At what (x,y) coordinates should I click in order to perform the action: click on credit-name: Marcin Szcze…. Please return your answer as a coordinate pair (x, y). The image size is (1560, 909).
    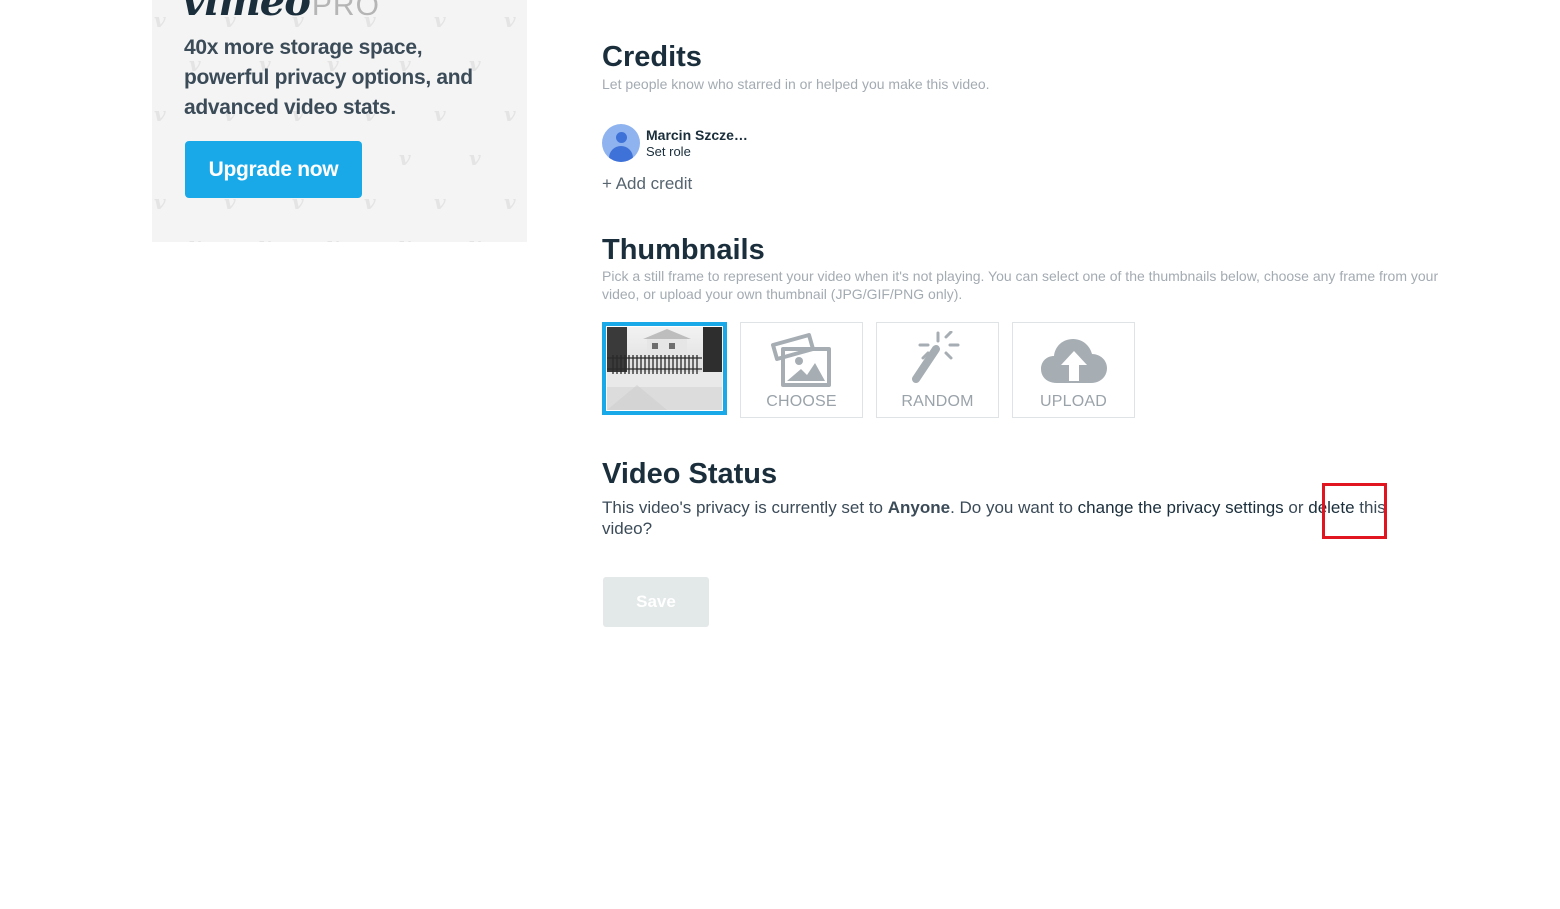
    Looking at the image, I should click on (697, 135).